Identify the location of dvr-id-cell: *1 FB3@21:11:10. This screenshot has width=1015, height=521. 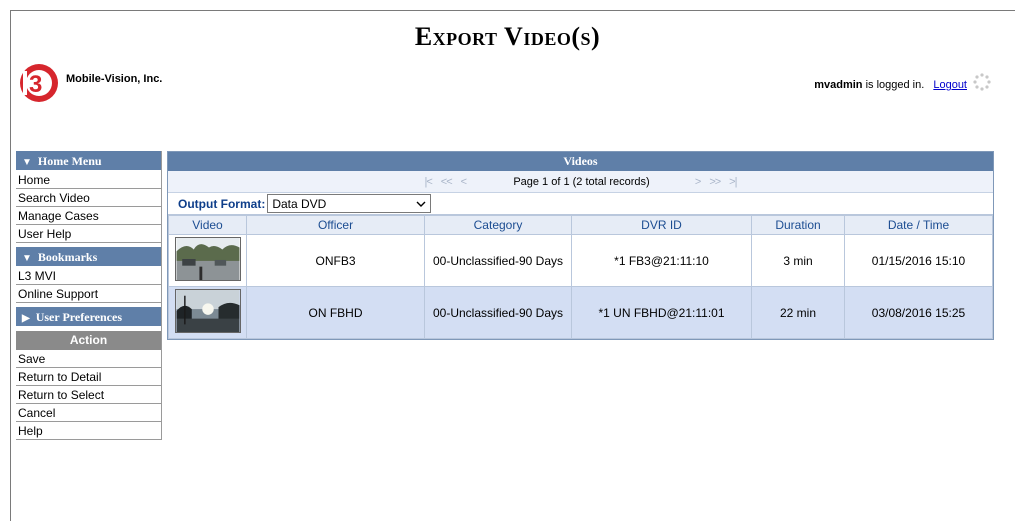
(661, 260).